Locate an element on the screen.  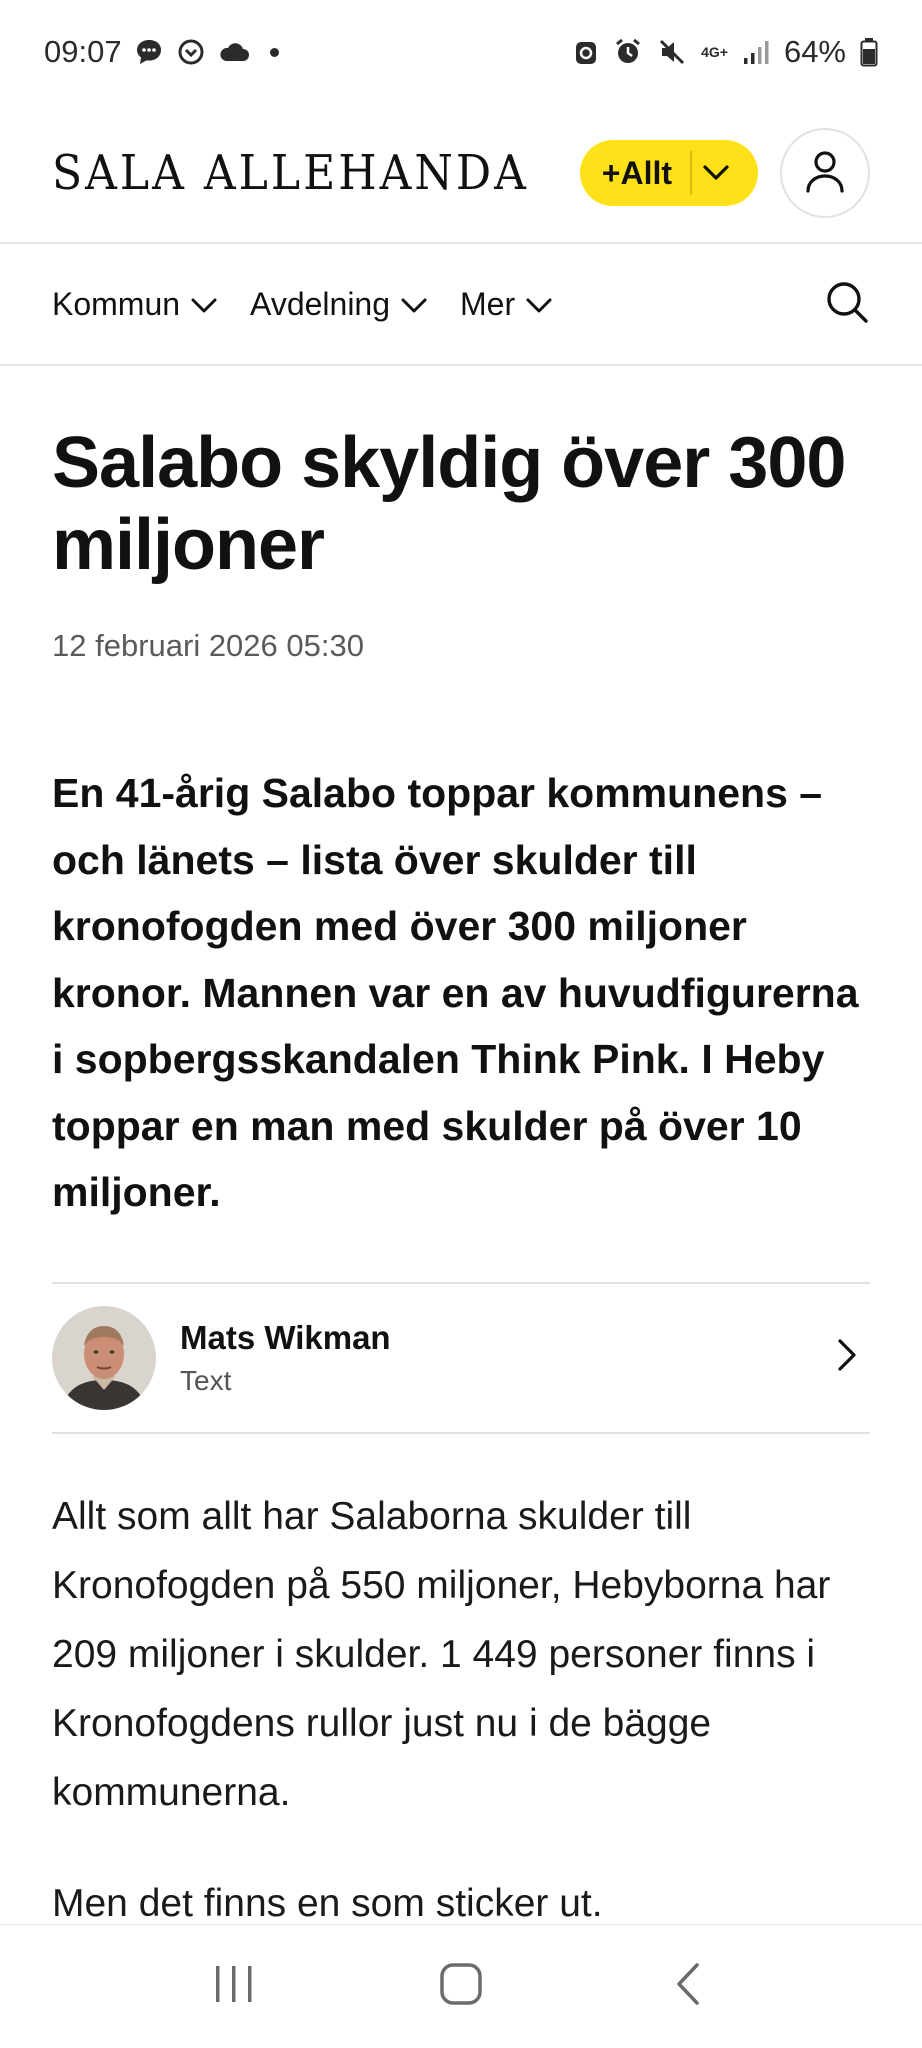
cloud-icon is located at coordinates (234, 52).